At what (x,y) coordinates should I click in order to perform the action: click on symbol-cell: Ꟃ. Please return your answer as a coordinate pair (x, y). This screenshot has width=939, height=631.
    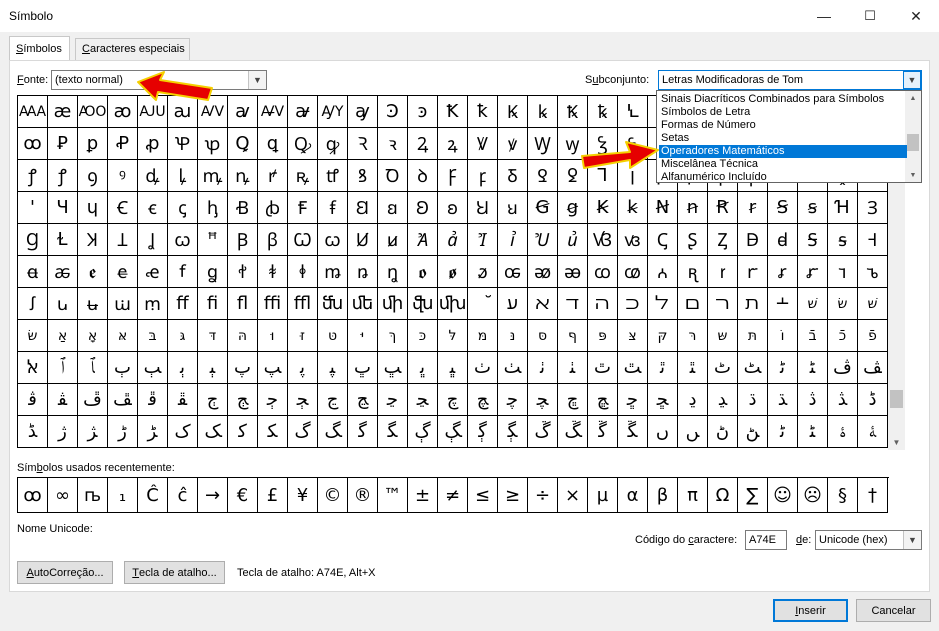
    Looking at the image, I should click on (603, 240).